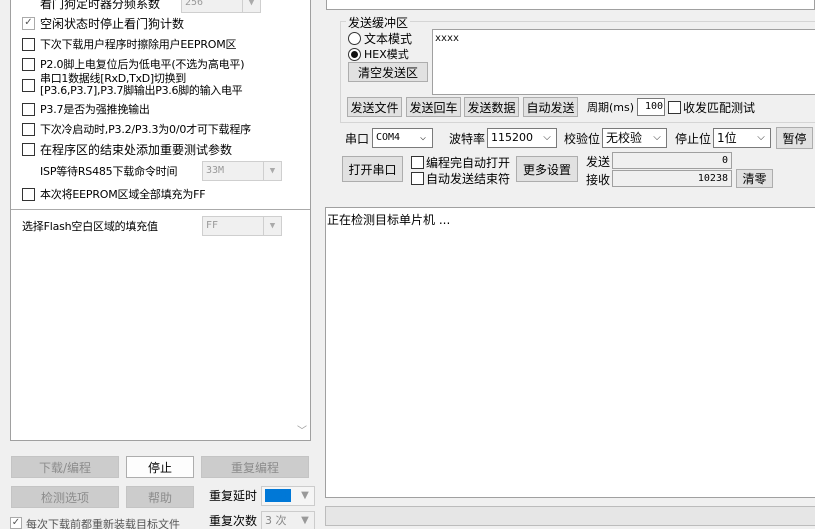 The width and height of the screenshot is (815, 529). What do you see at coordinates (354, 54) in the screenshot?
I see `hex-mode-radio` at bounding box center [354, 54].